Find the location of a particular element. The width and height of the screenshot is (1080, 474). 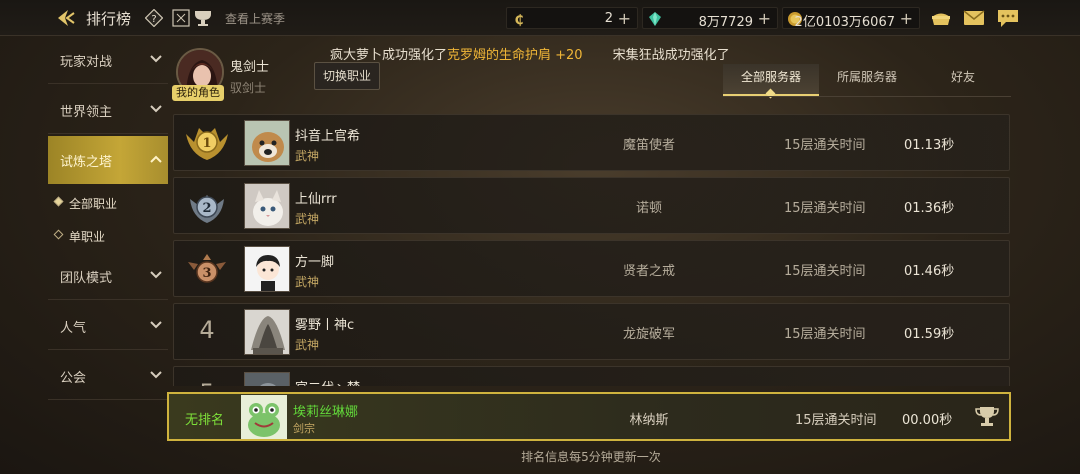

silver-medal-icon: 2 is located at coordinates (207, 209).